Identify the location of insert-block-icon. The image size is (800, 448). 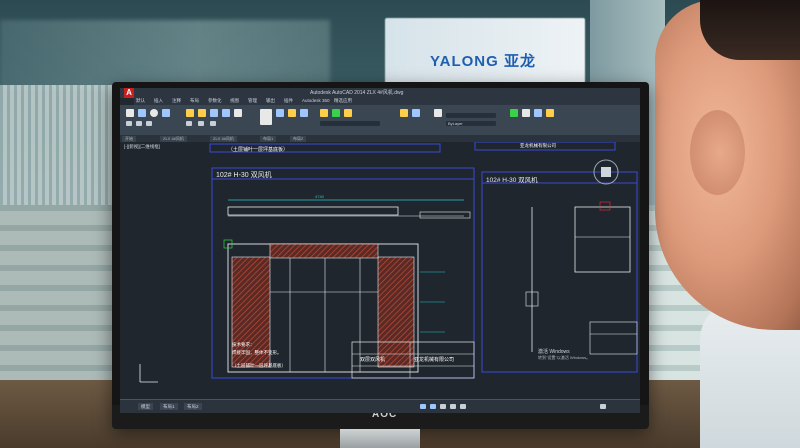
(404, 113).